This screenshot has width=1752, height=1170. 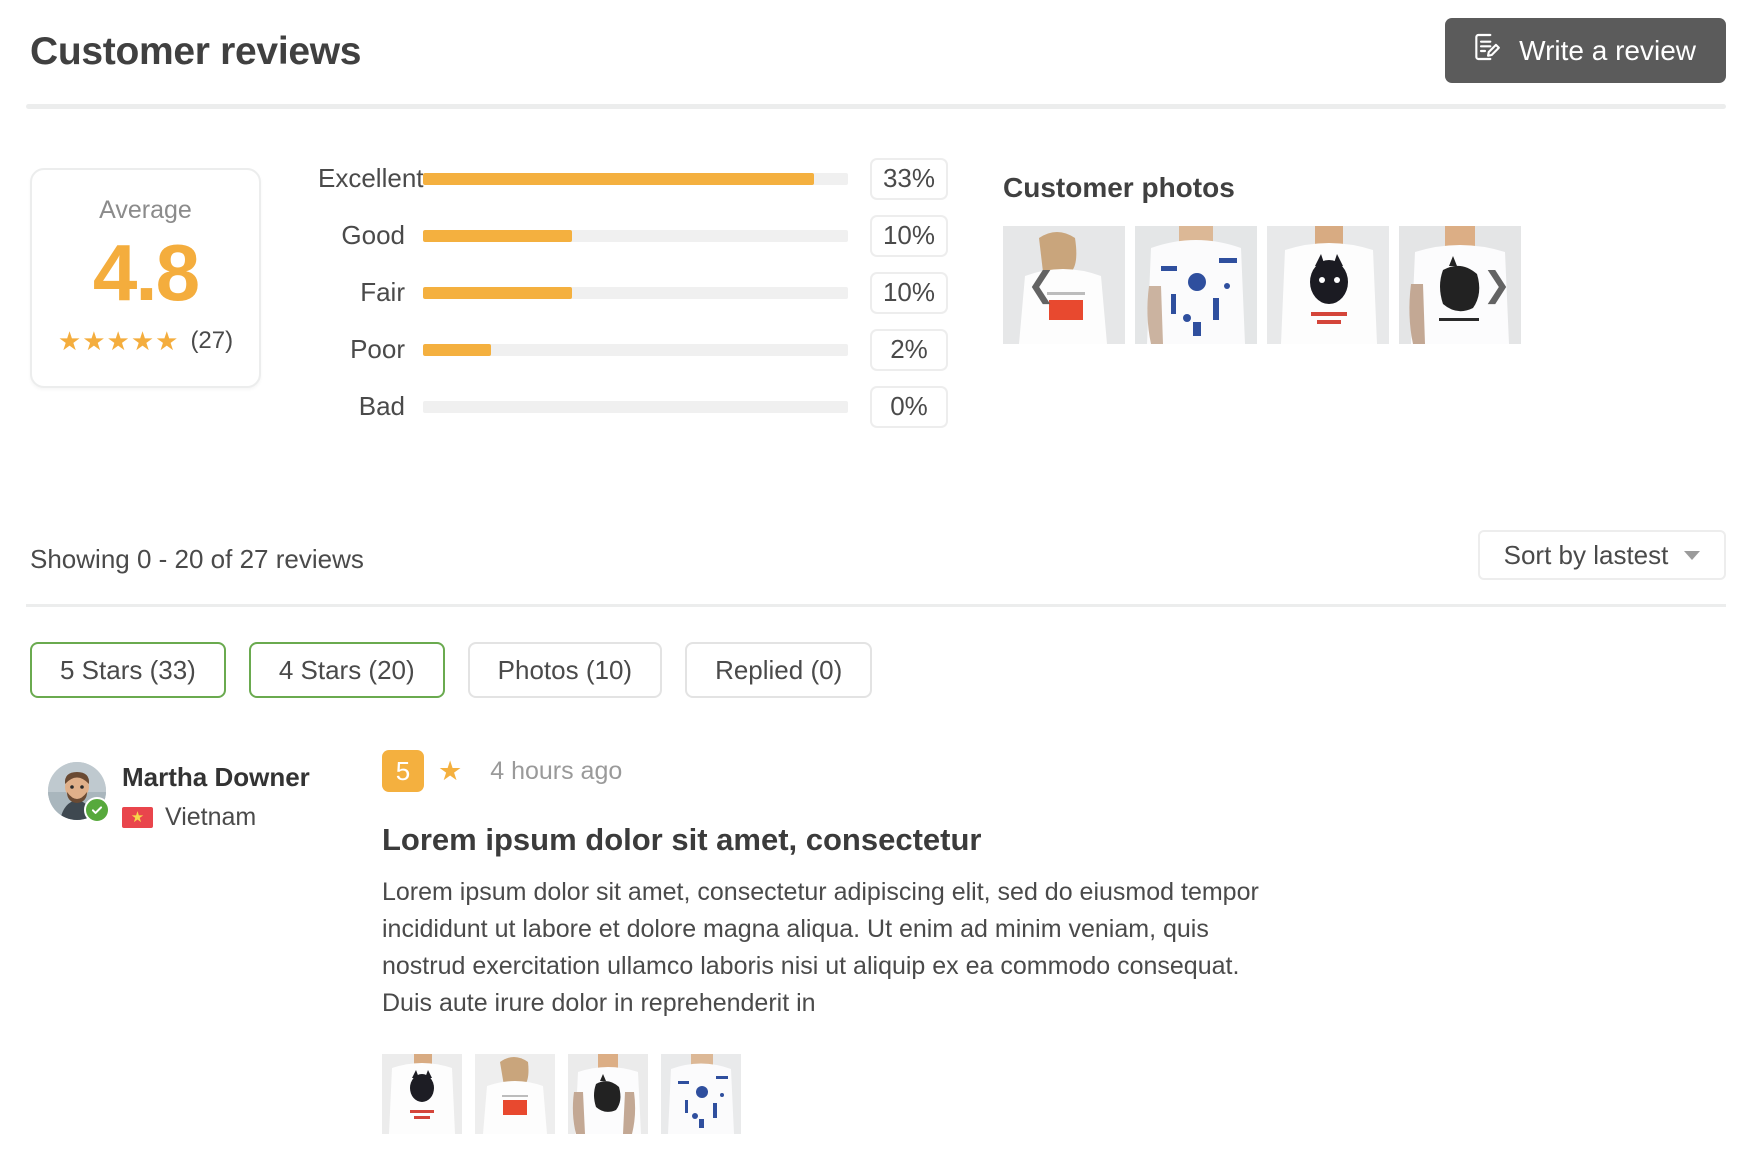 What do you see at coordinates (216, 797) in the screenshot?
I see `reviewer-meta: Martha Downer ★ Vietnam` at bounding box center [216, 797].